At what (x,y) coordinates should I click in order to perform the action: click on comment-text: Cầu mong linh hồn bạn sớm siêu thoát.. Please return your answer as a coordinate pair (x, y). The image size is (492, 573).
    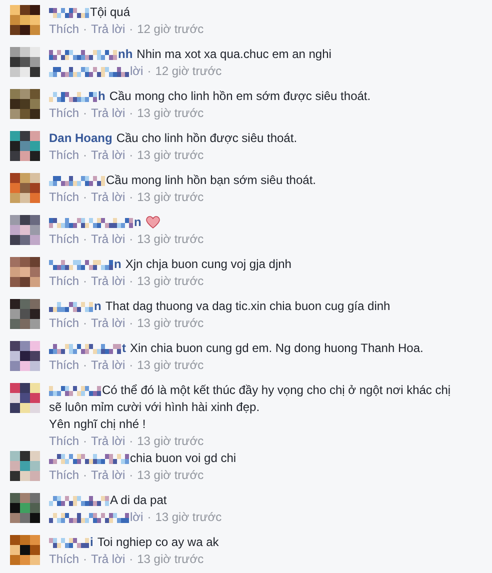
    Looking at the image, I should click on (211, 180).